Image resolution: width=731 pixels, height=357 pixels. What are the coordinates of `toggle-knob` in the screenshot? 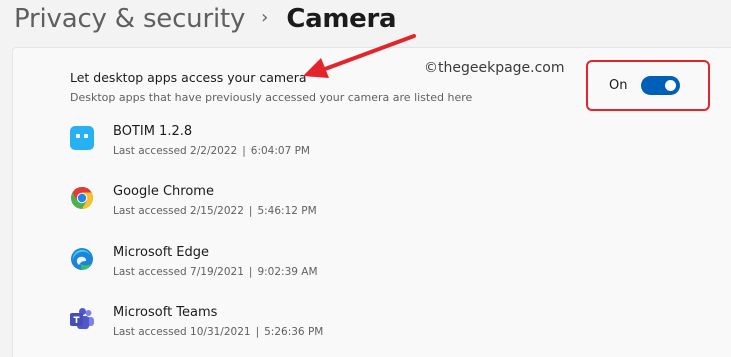 It's located at (670, 85).